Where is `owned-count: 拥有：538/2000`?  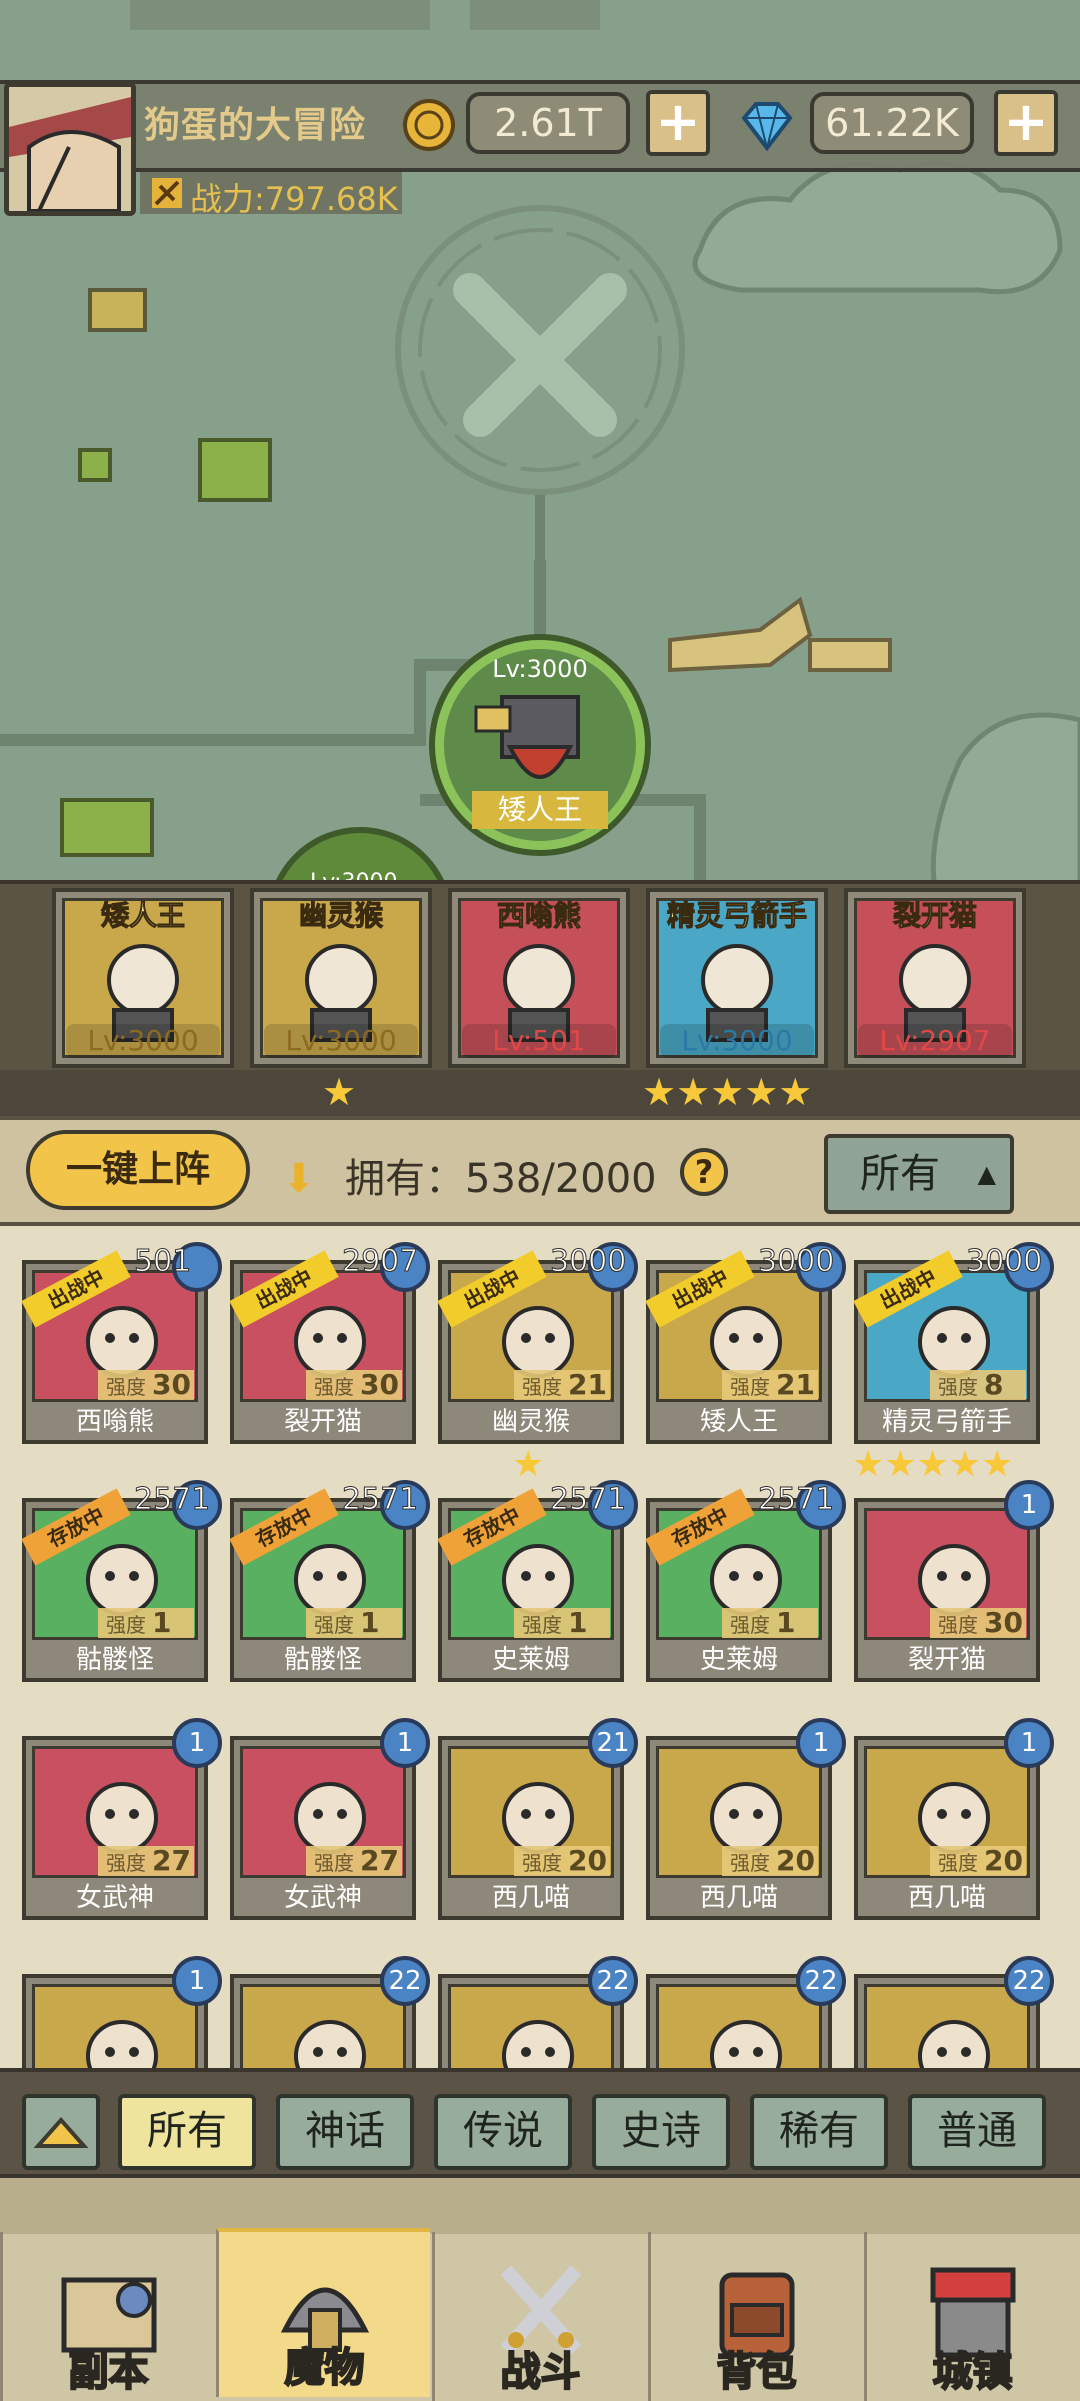
owned-count: 拥有：538/2000 is located at coordinates (501, 1179).